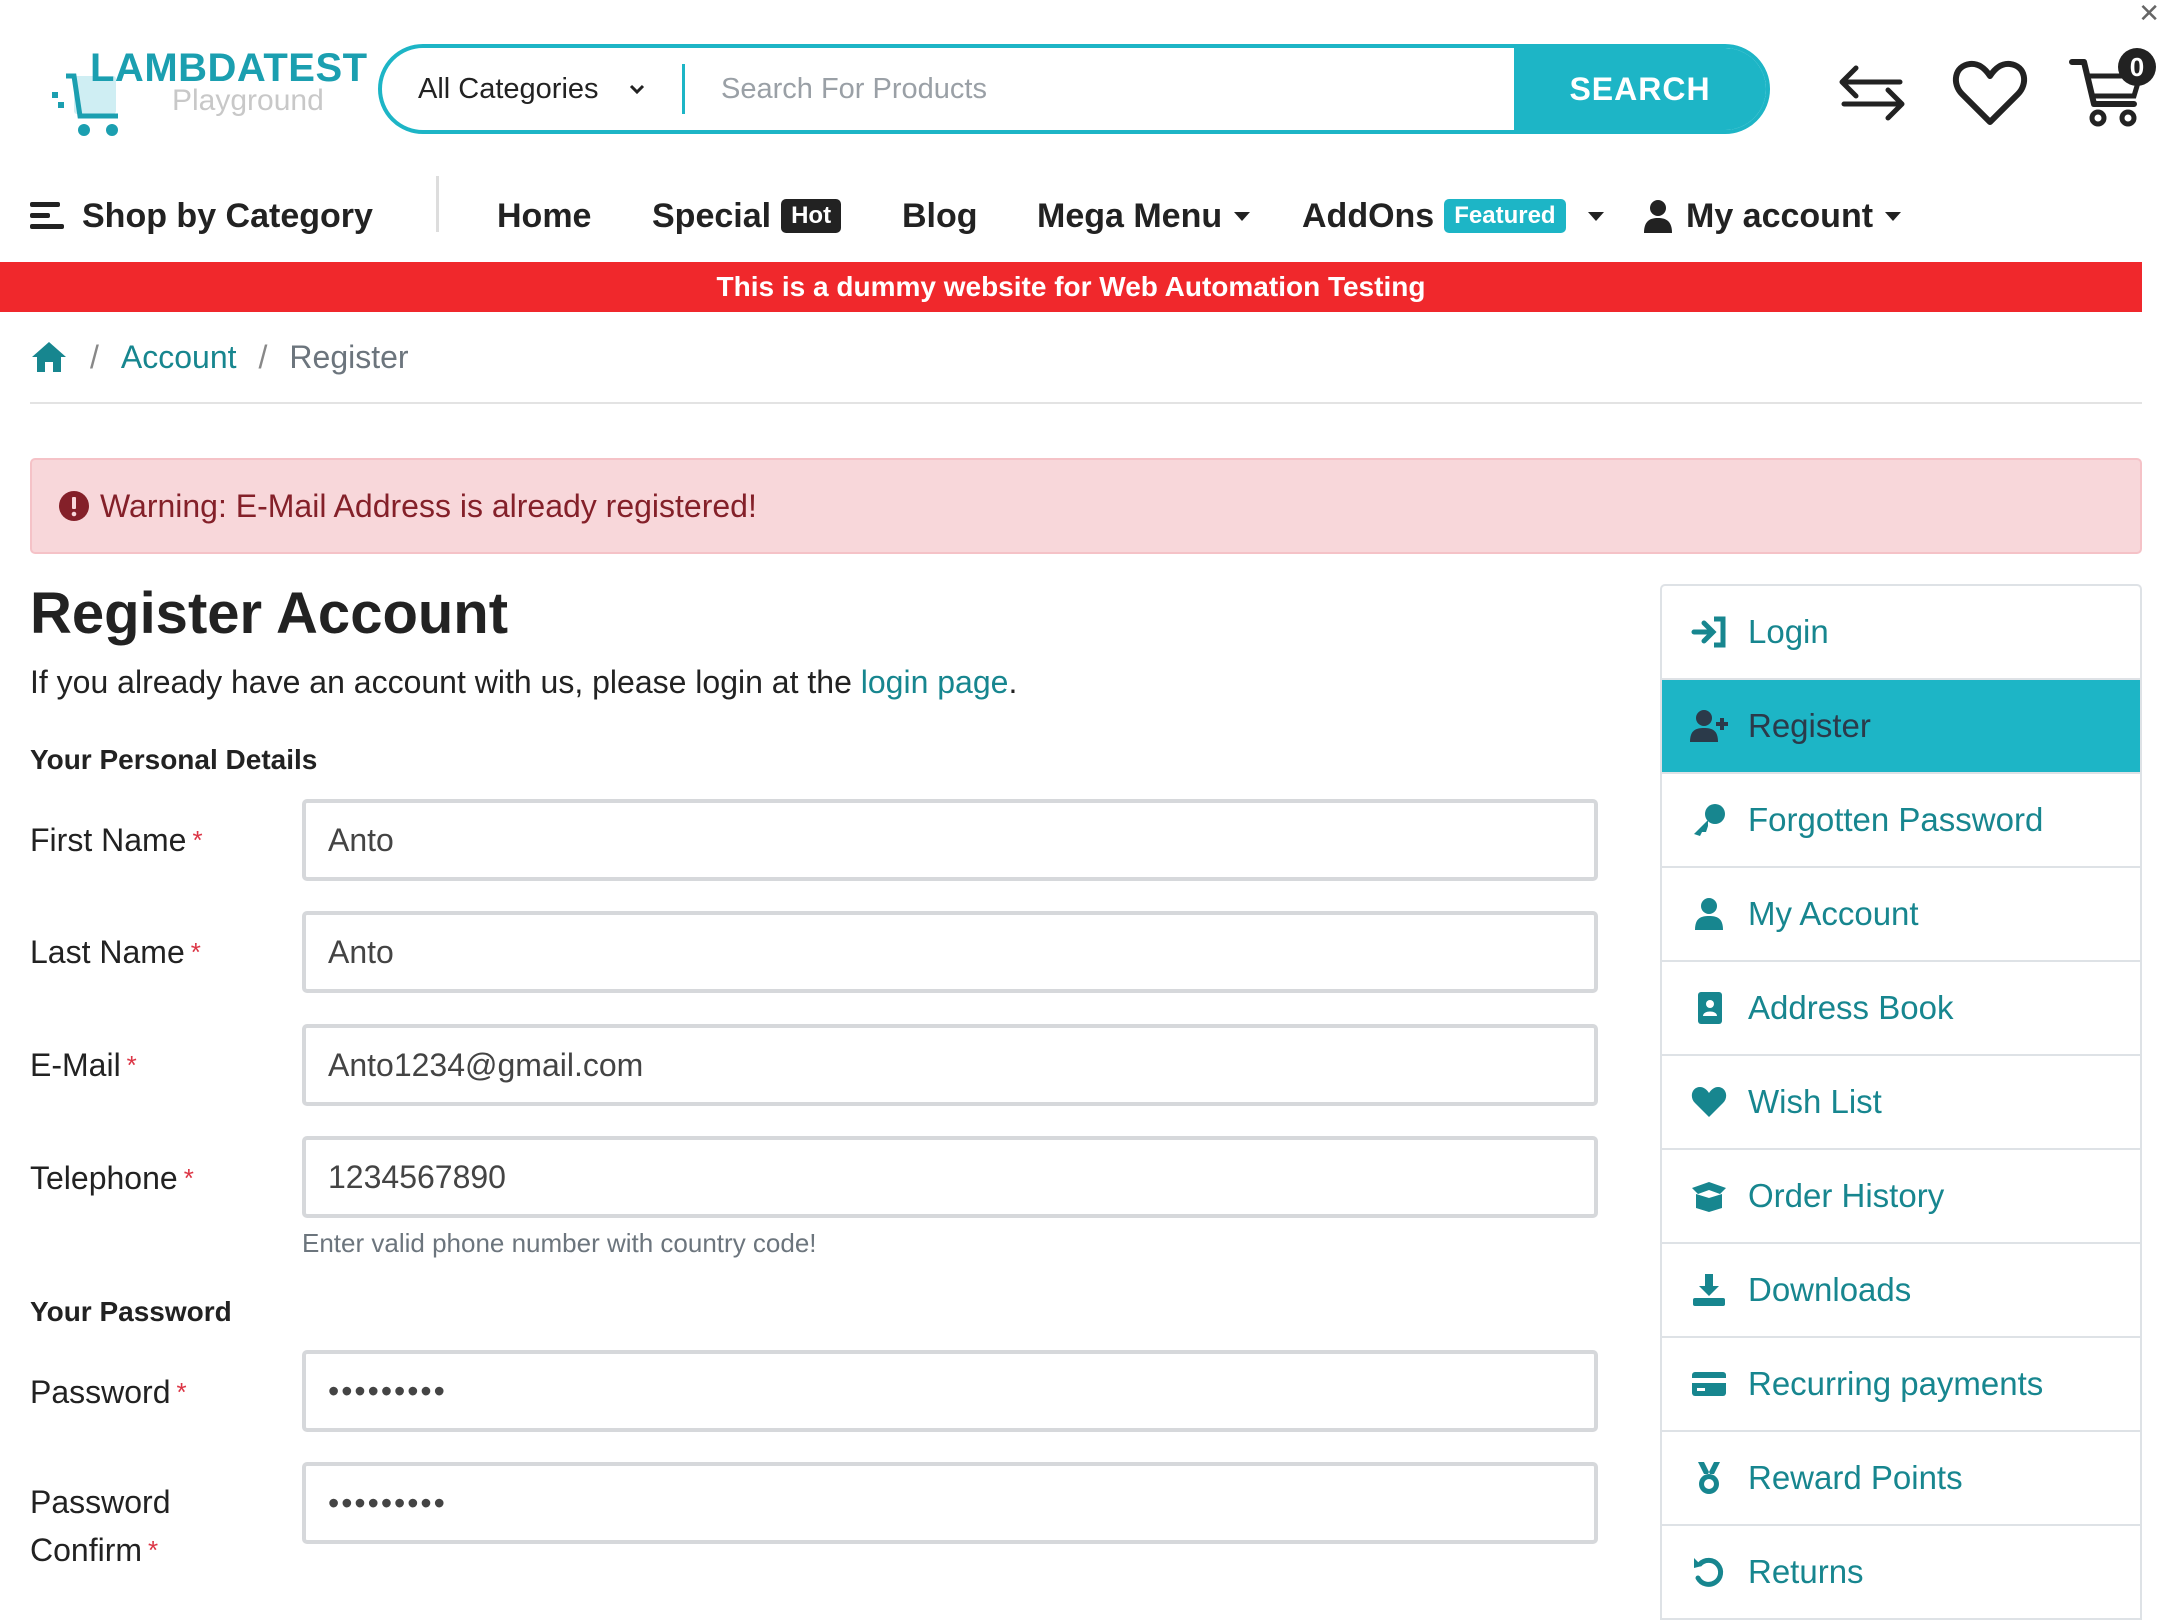 This screenshot has width=2160, height=1620. What do you see at coordinates (950, 1177) in the screenshot?
I see `telephone-input` at bounding box center [950, 1177].